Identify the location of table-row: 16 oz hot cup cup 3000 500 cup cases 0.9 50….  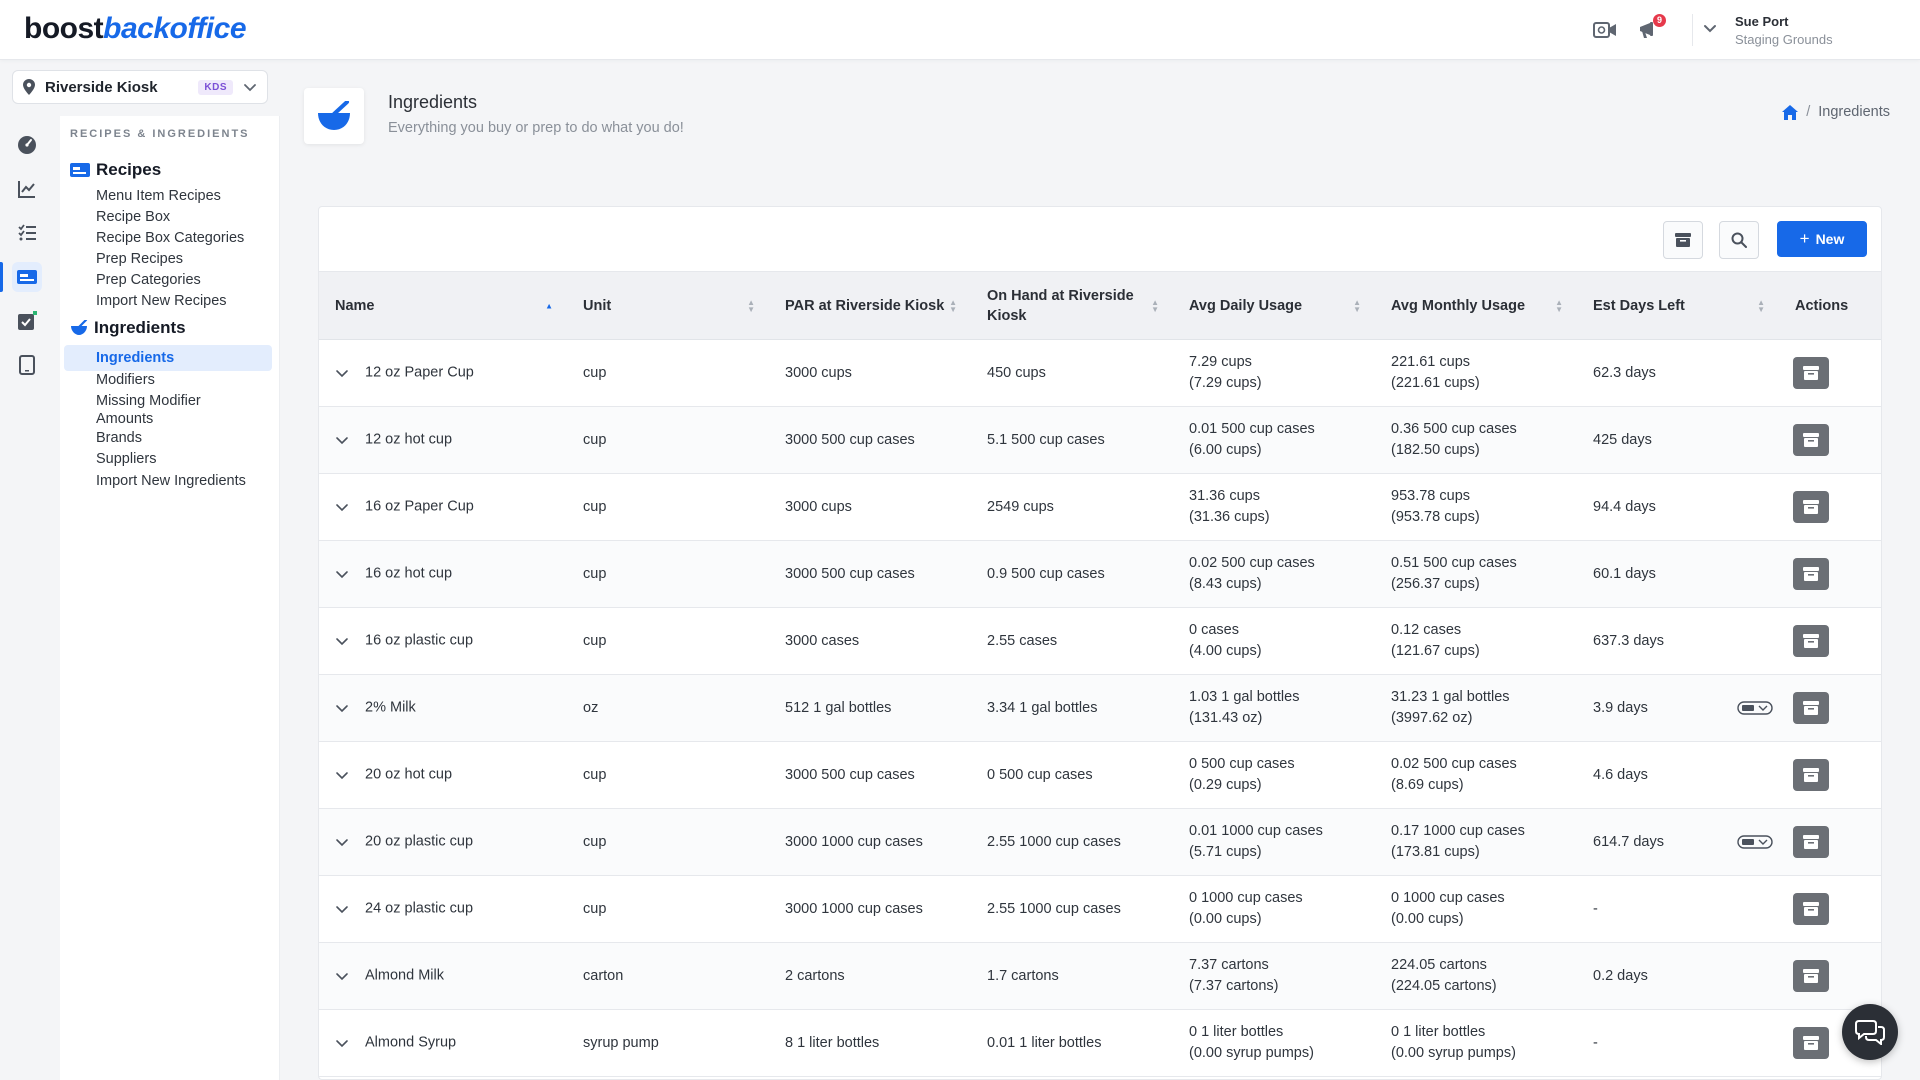
(1100, 574).